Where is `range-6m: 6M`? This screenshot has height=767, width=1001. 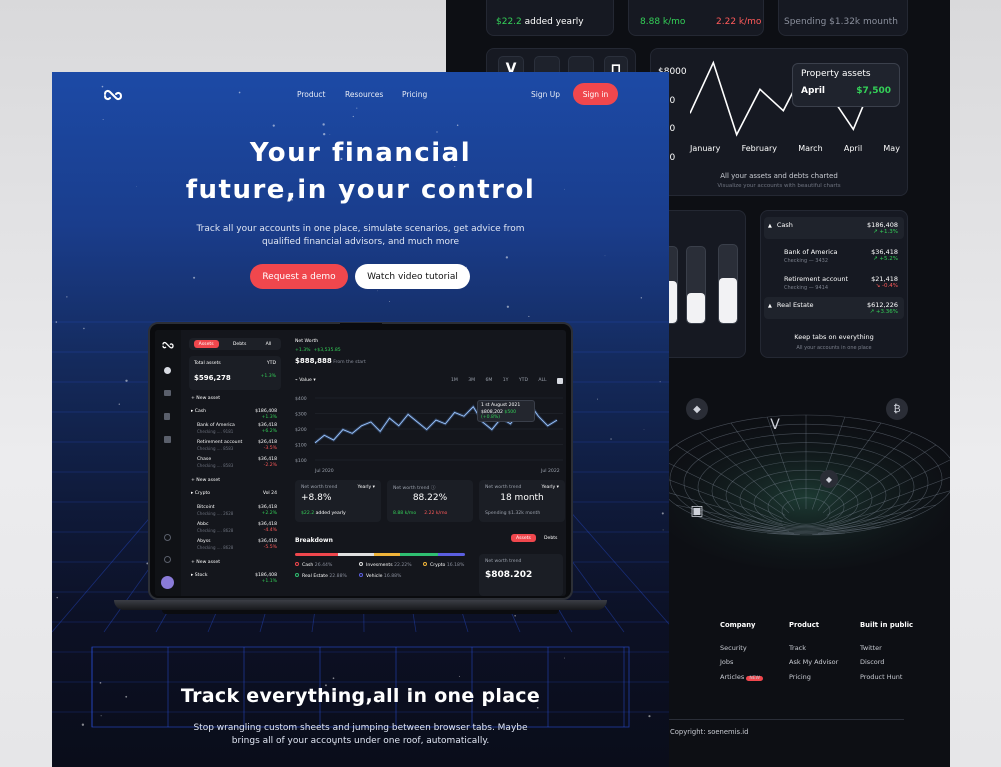 range-6m: 6M is located at coordinates (489, 381).